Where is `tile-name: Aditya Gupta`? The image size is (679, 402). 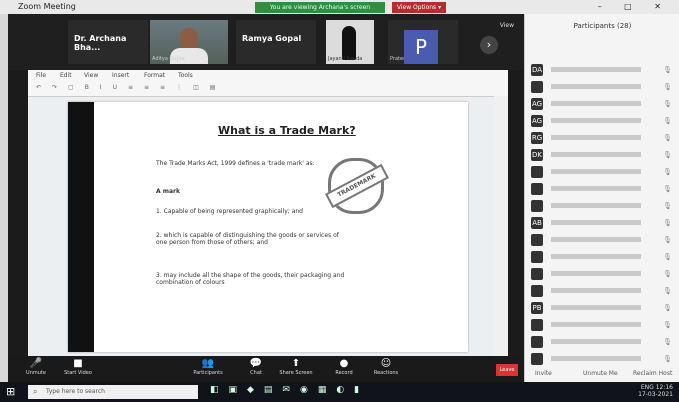 tile-name: Aditya Gupta is located at coordinates (168, 59).